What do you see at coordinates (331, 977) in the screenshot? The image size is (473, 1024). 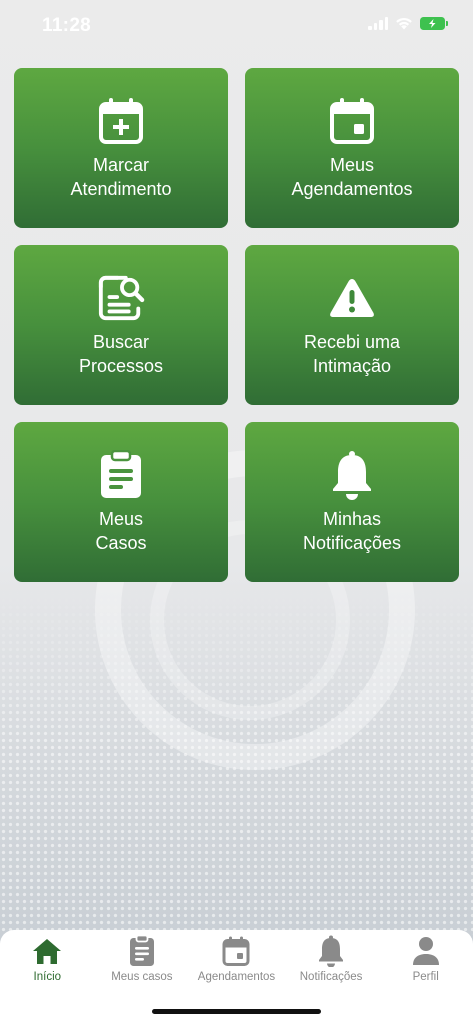 I see `tab-label: Notificações` at bounding box center [331, 977].